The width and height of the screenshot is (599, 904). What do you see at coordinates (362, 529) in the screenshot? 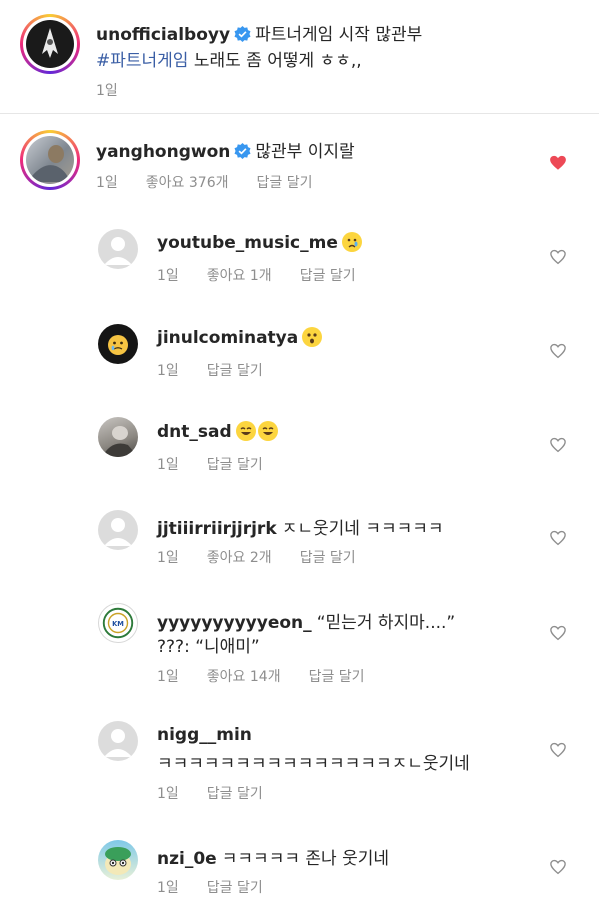
I see `reply-text: ㅈㄴ웃기네 ㅋㅋㅋㅋㅋ` at bounding box center [362, 529].